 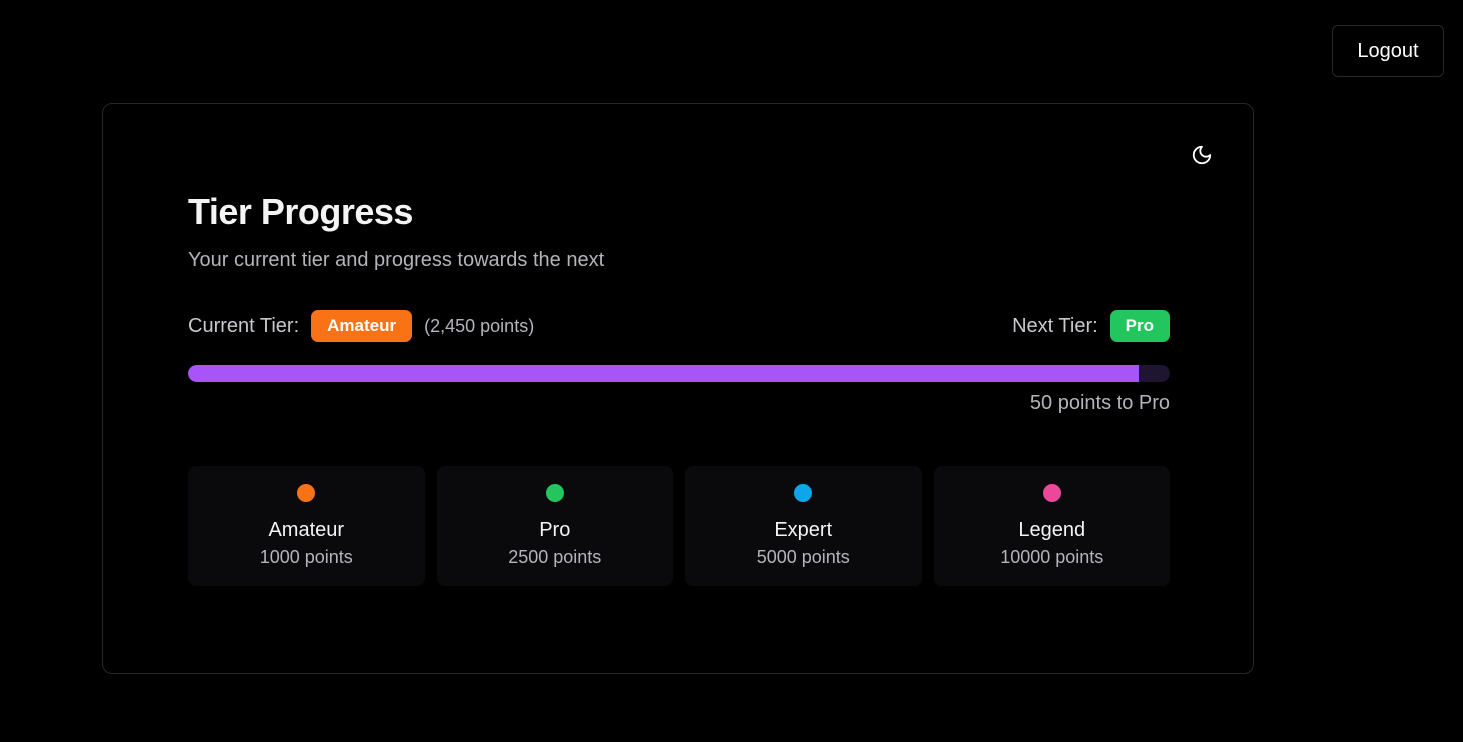 What do you see at coordinates (300, 211) in the screenshot?
I see `page-title: Tier Progress` at bounding box center [300, 211].